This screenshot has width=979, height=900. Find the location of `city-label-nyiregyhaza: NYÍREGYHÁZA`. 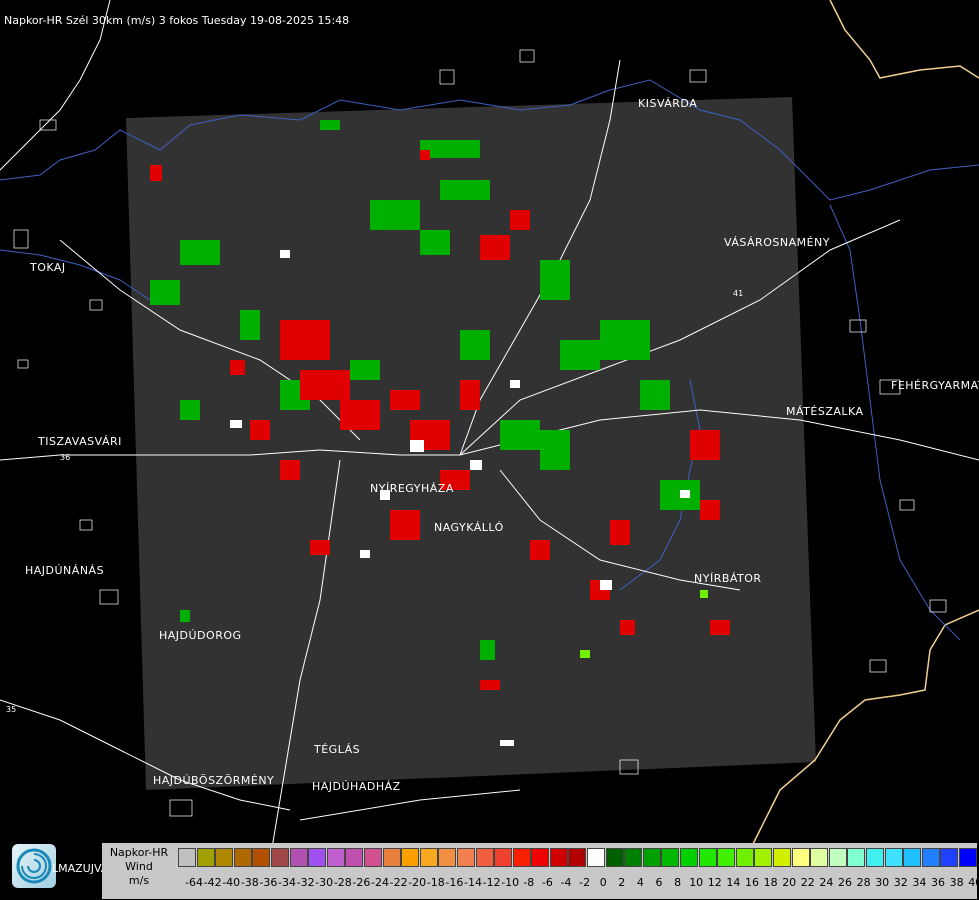

city-label-nyiregyhaza: NYÍREGYHÁZA is located at coordinates (412, 488).